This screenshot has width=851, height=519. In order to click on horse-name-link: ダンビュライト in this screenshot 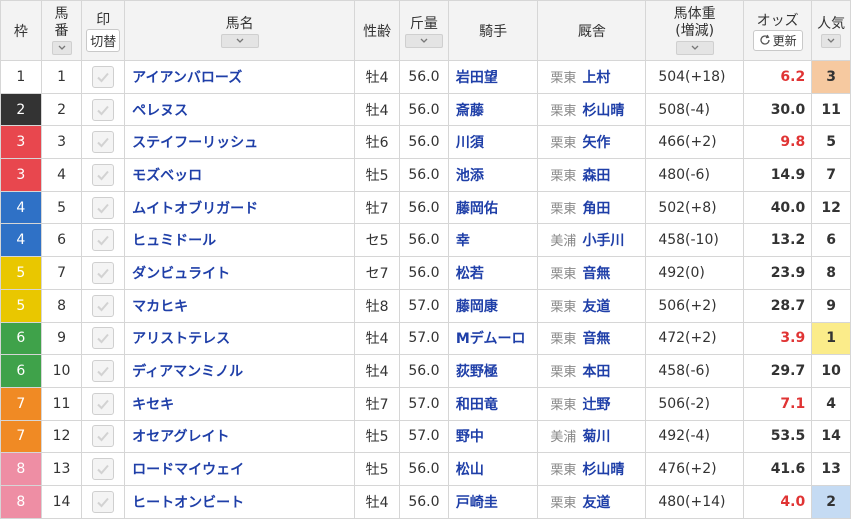, I will do `click(240, 273)`.